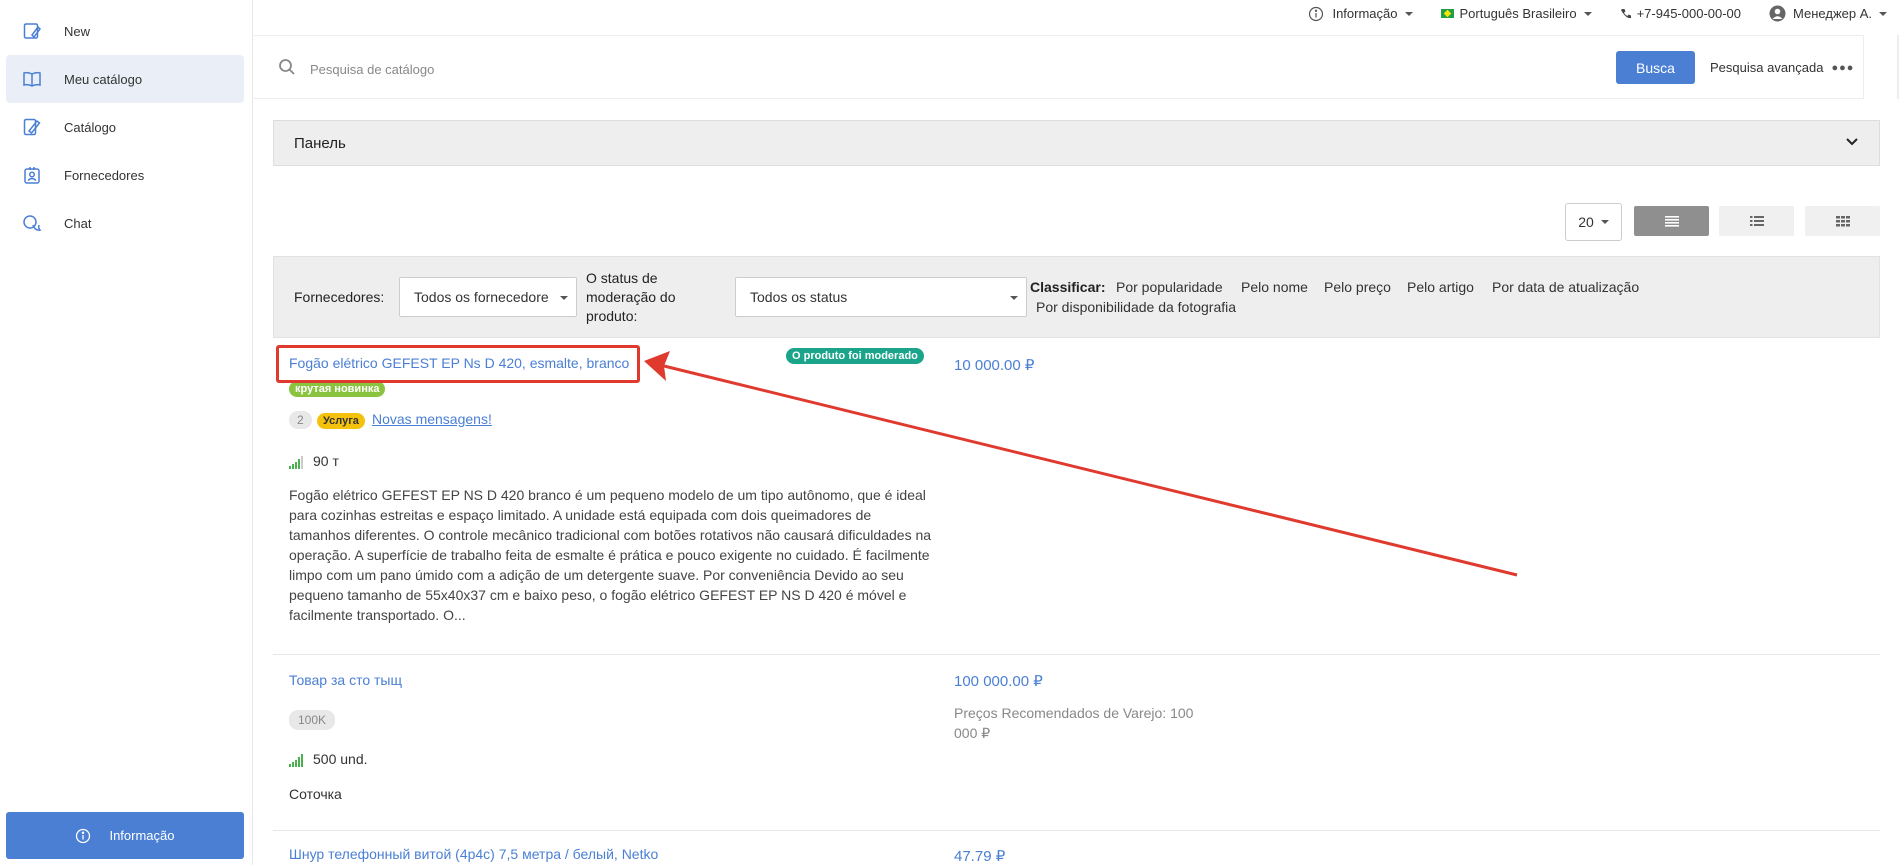  Describe the element at coordinates (1074, 713) in the screenshot. I see `rrp-line-1: Preços Recomendados de Varejo: 100` at that location.